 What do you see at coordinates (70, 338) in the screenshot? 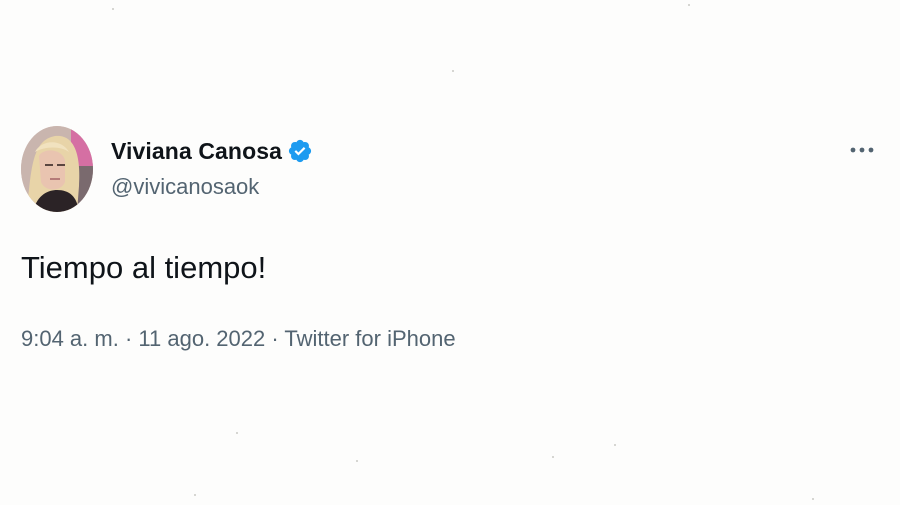
I see `tweet-time: 9:04 a. m.` at bounding box center [70, 338].